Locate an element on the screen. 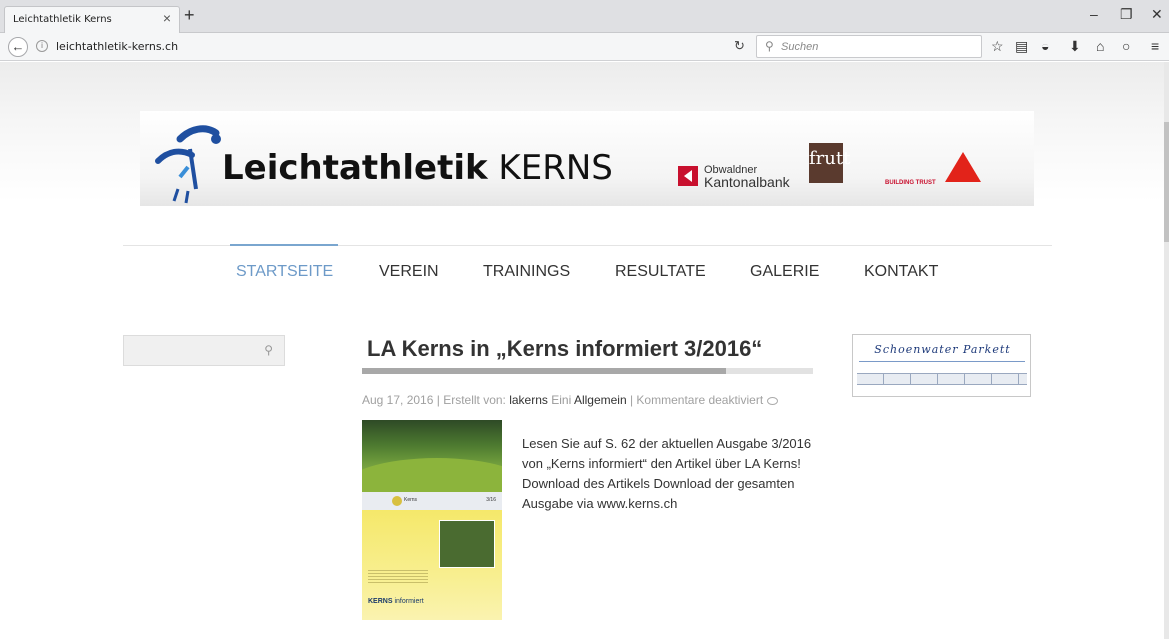 This screenshot has width=1169, height=639. page-scrollbar is located at coordinates (1166, 350).